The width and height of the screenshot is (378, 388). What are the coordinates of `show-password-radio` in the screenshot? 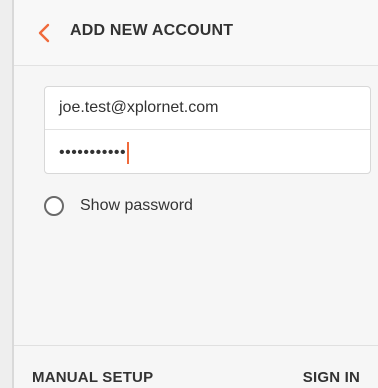 It's located at (54, 206).